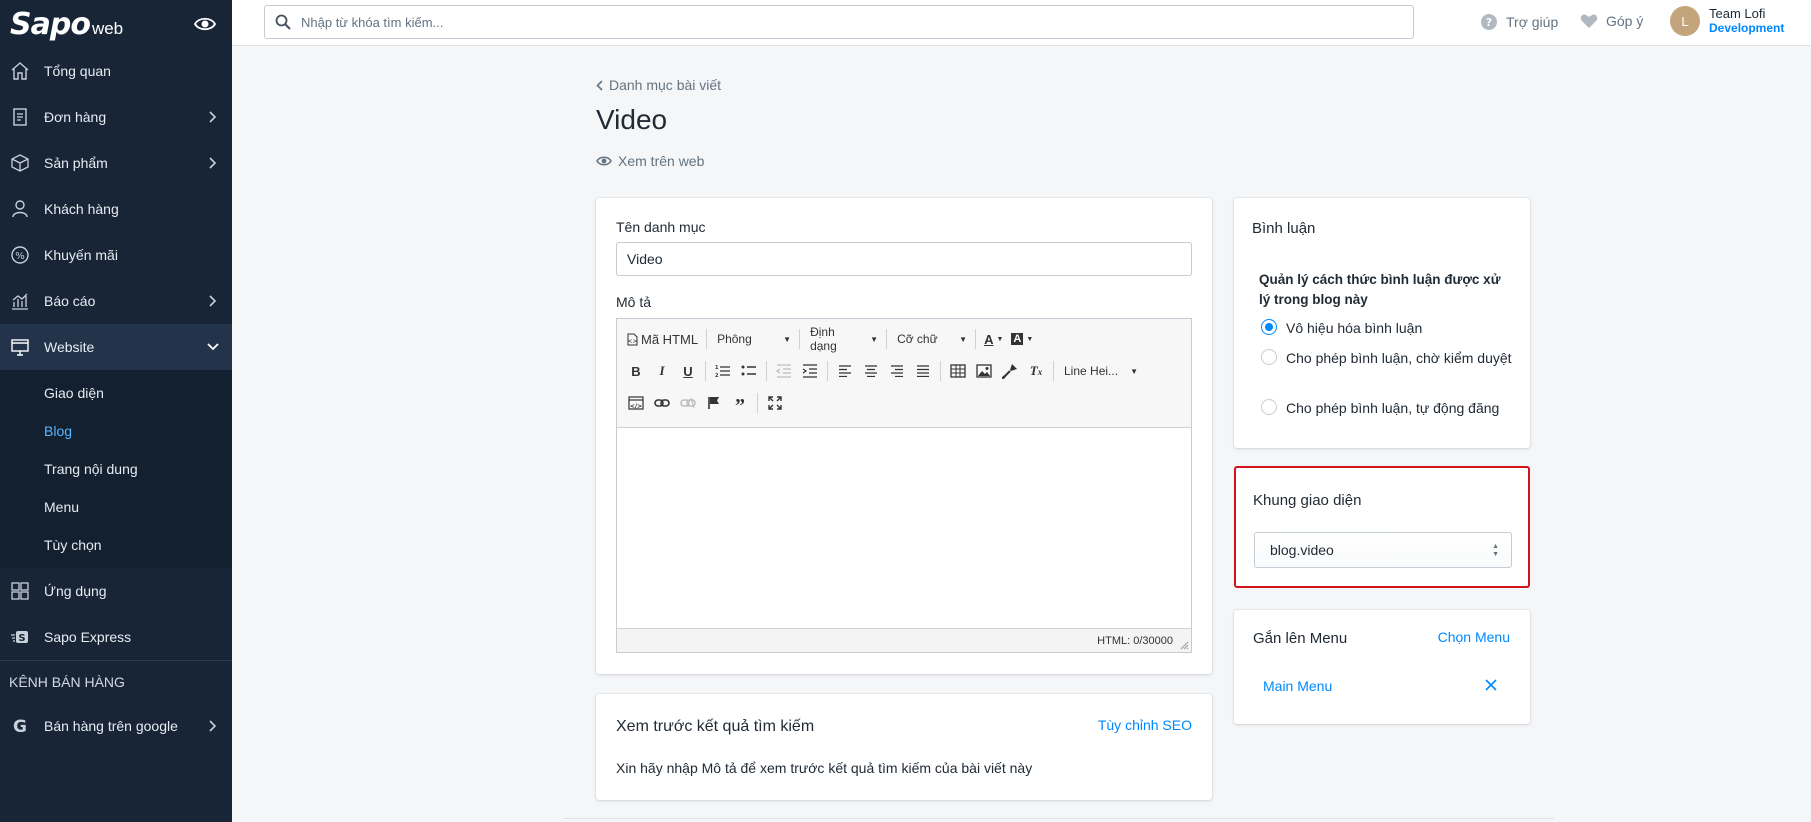 The image size is (1811, 822). I want to click on bold-button: B, so click(636, 371).